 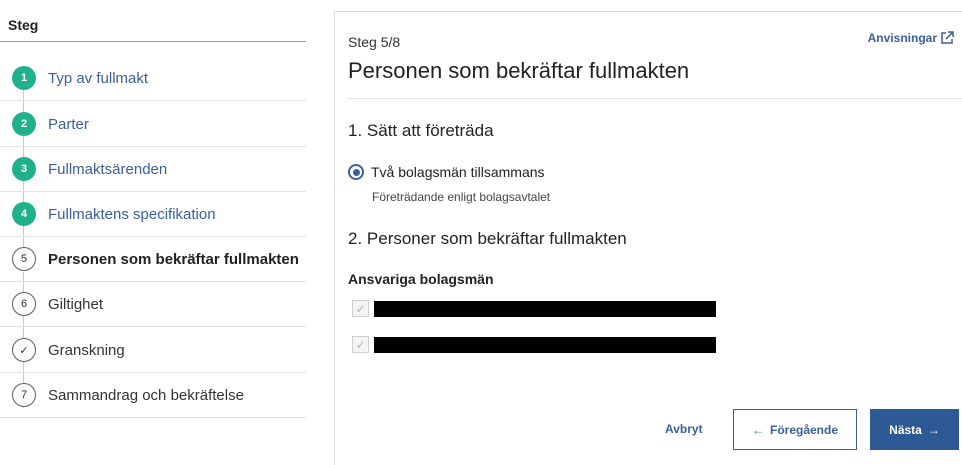 What do you see at coordinates (86, 350) in the screenshot?
I see `step-label-review: Granskning` at bounding box center [86, 350].